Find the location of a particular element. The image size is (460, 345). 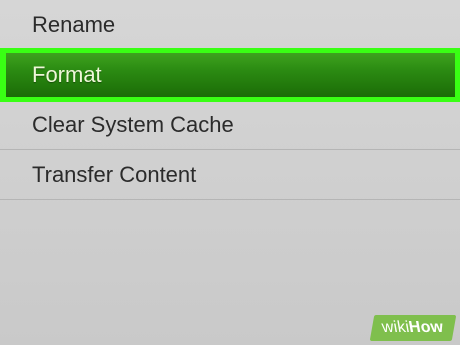

menu-item-label: Clear System Cache is located at coordinates (133, 124).